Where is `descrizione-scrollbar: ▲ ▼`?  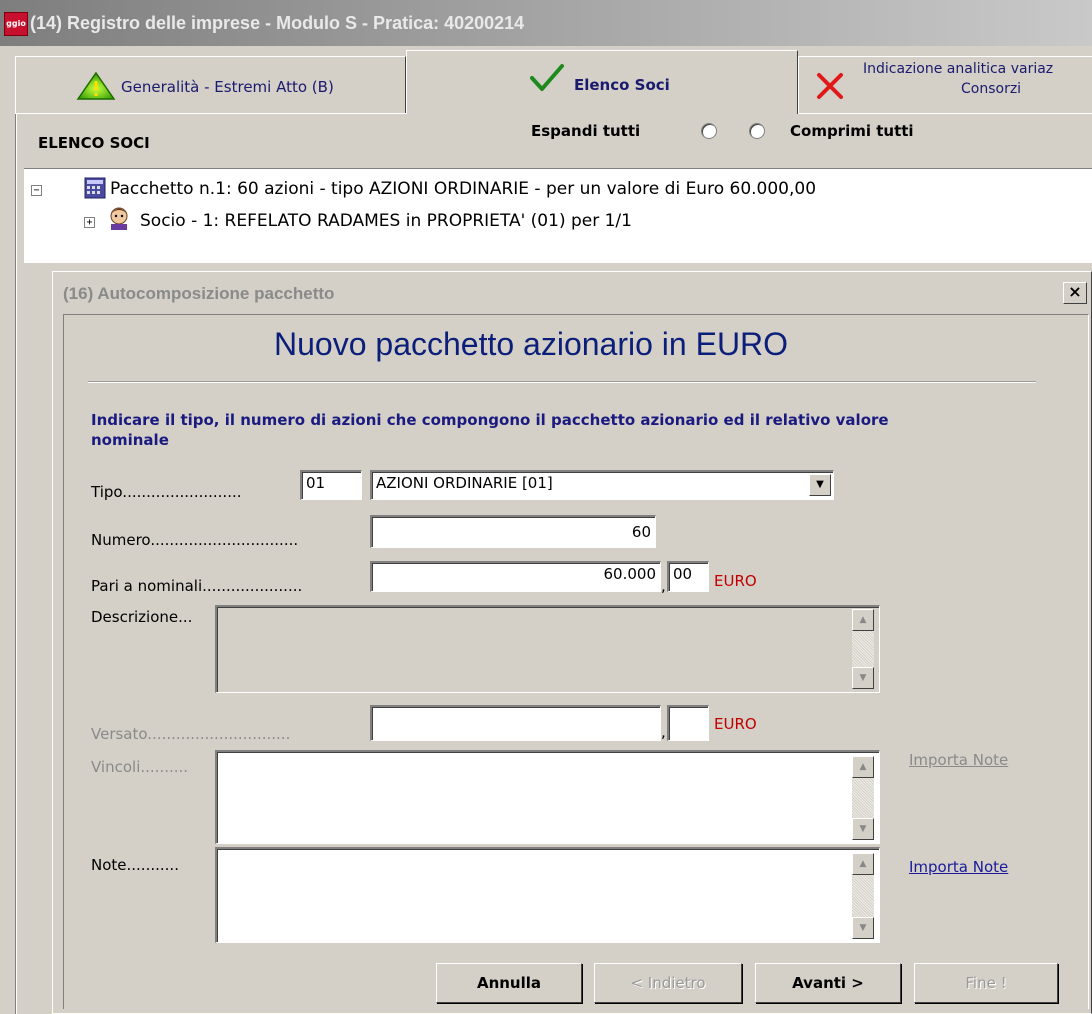
descrizione-scrollbar: ▲ ▼ is located at coordinates (863, 649).